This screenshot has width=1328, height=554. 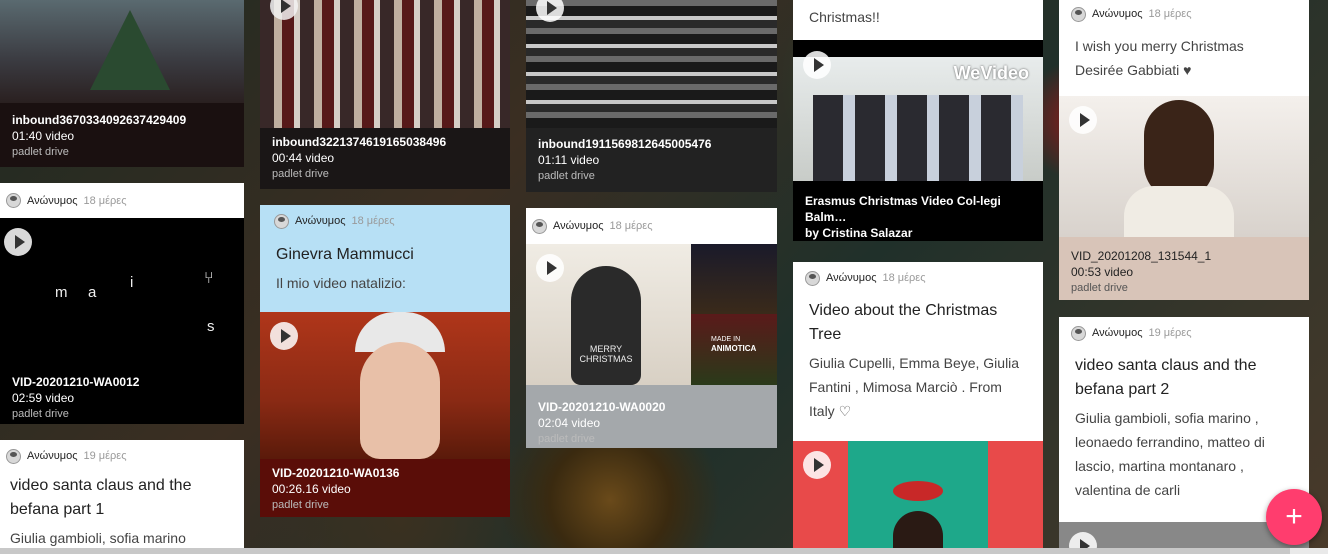 What do you see at coordinates (341, 283) in the screenshot?
I see `post-body: Il mio video natalizio:` at bounding box center [341, 283].